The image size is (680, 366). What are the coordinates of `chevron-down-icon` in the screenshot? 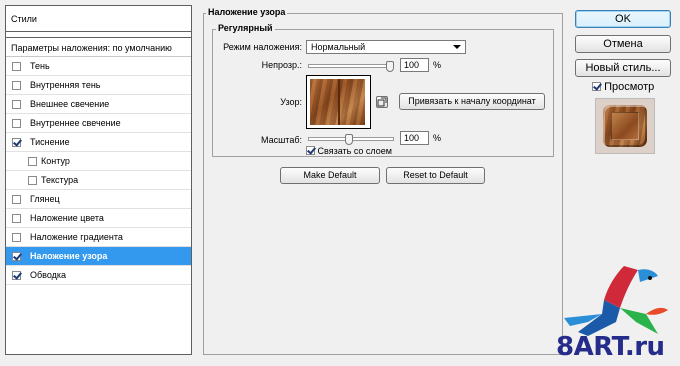 It's located at (457, 47).